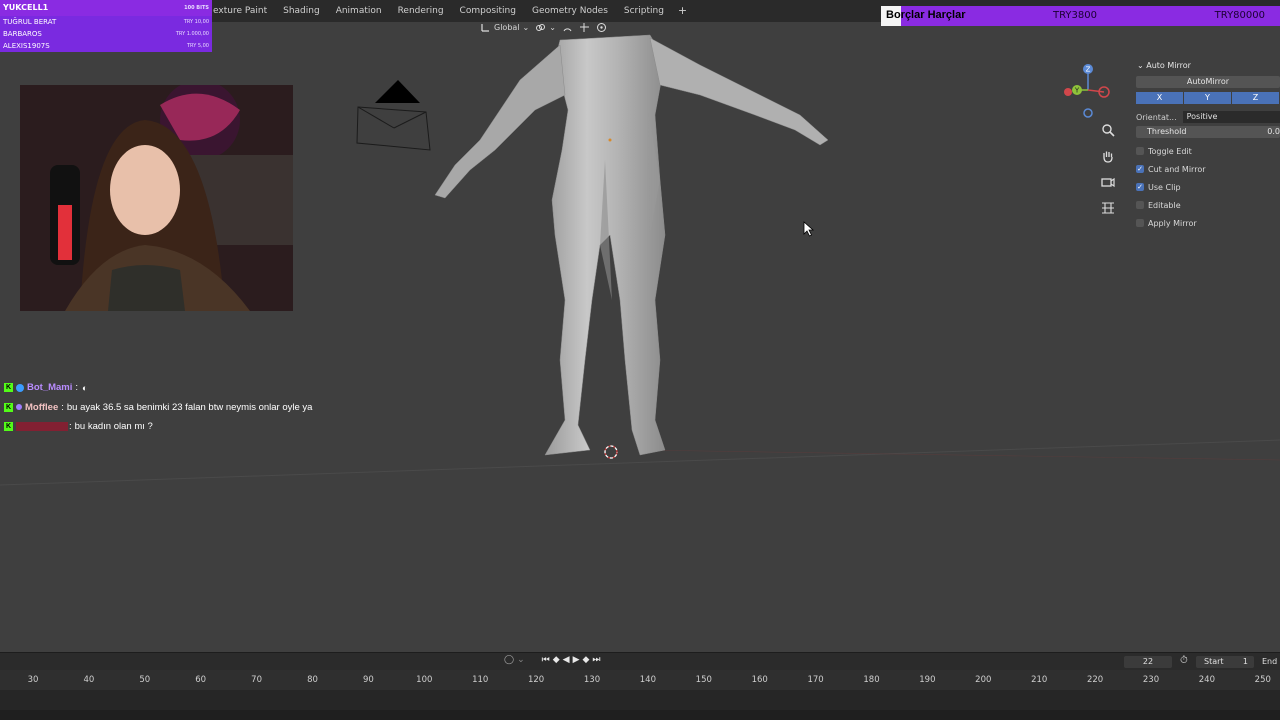  I want to click on donor-name: YUKCELL1, so click(26, 7).